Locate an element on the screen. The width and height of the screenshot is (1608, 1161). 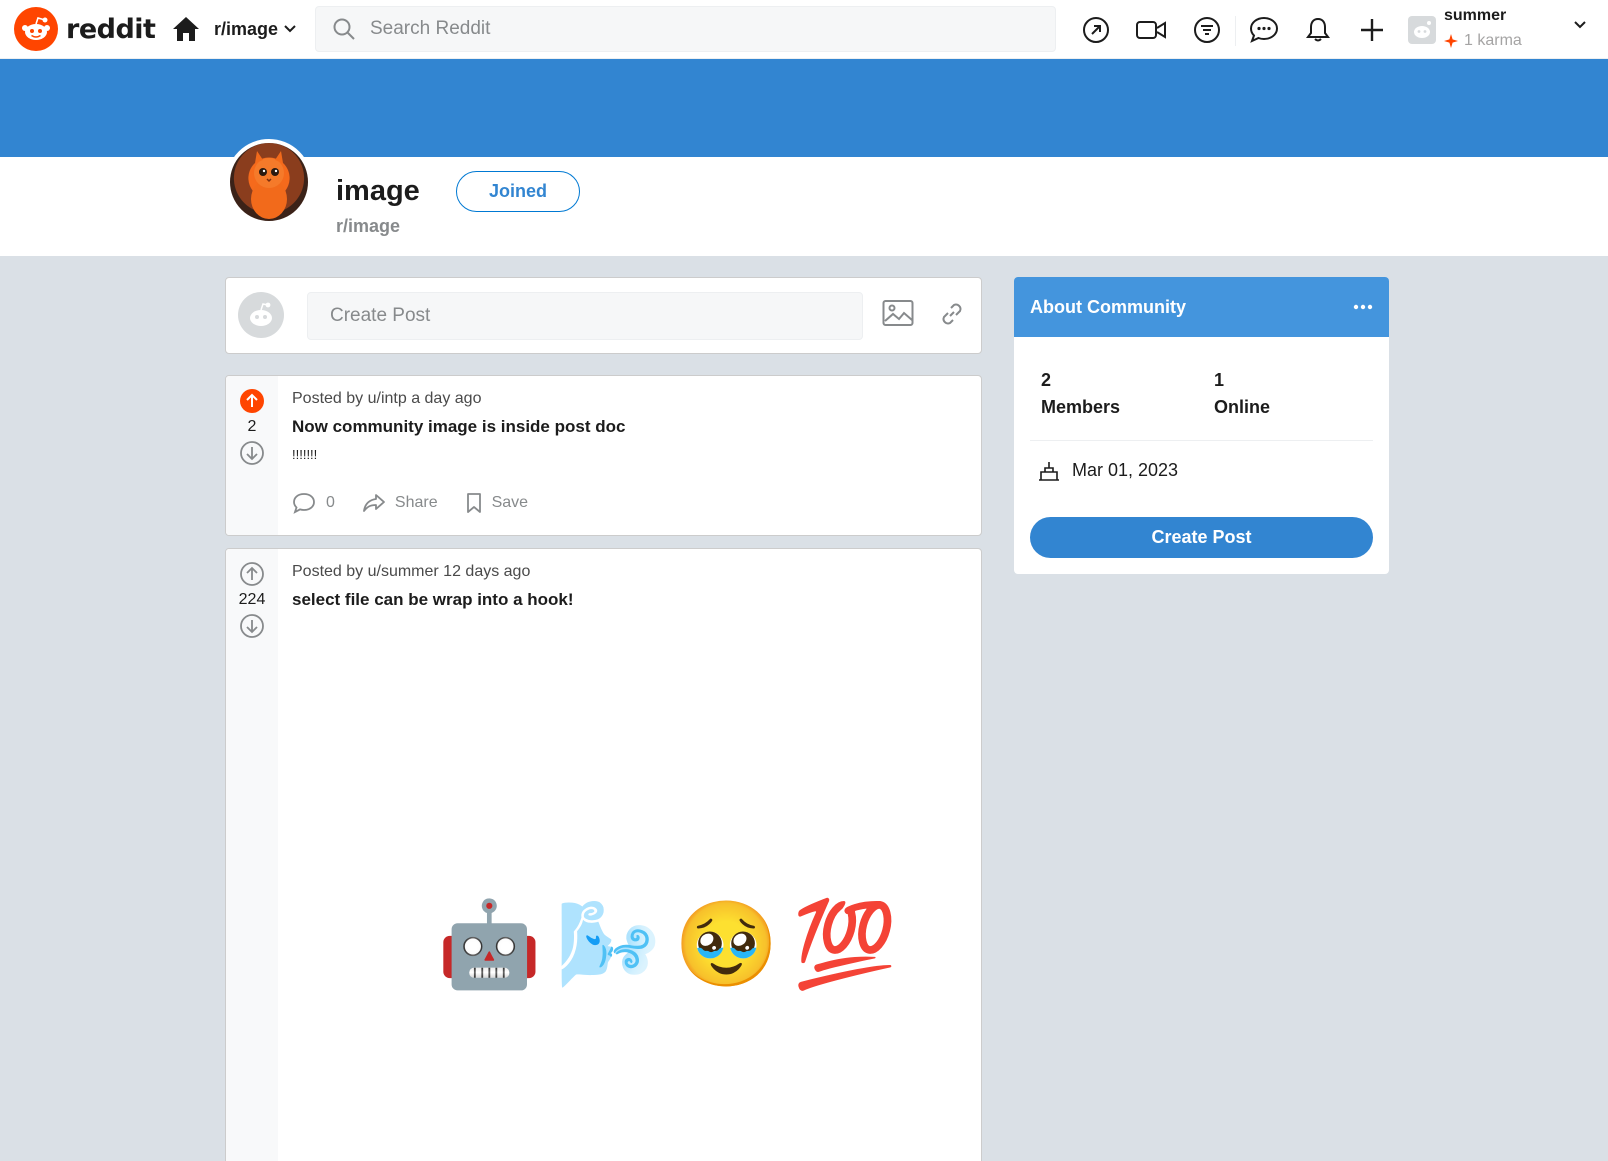
post-title: select file can be wrap into a hook! is located at coordinates (628, 600).